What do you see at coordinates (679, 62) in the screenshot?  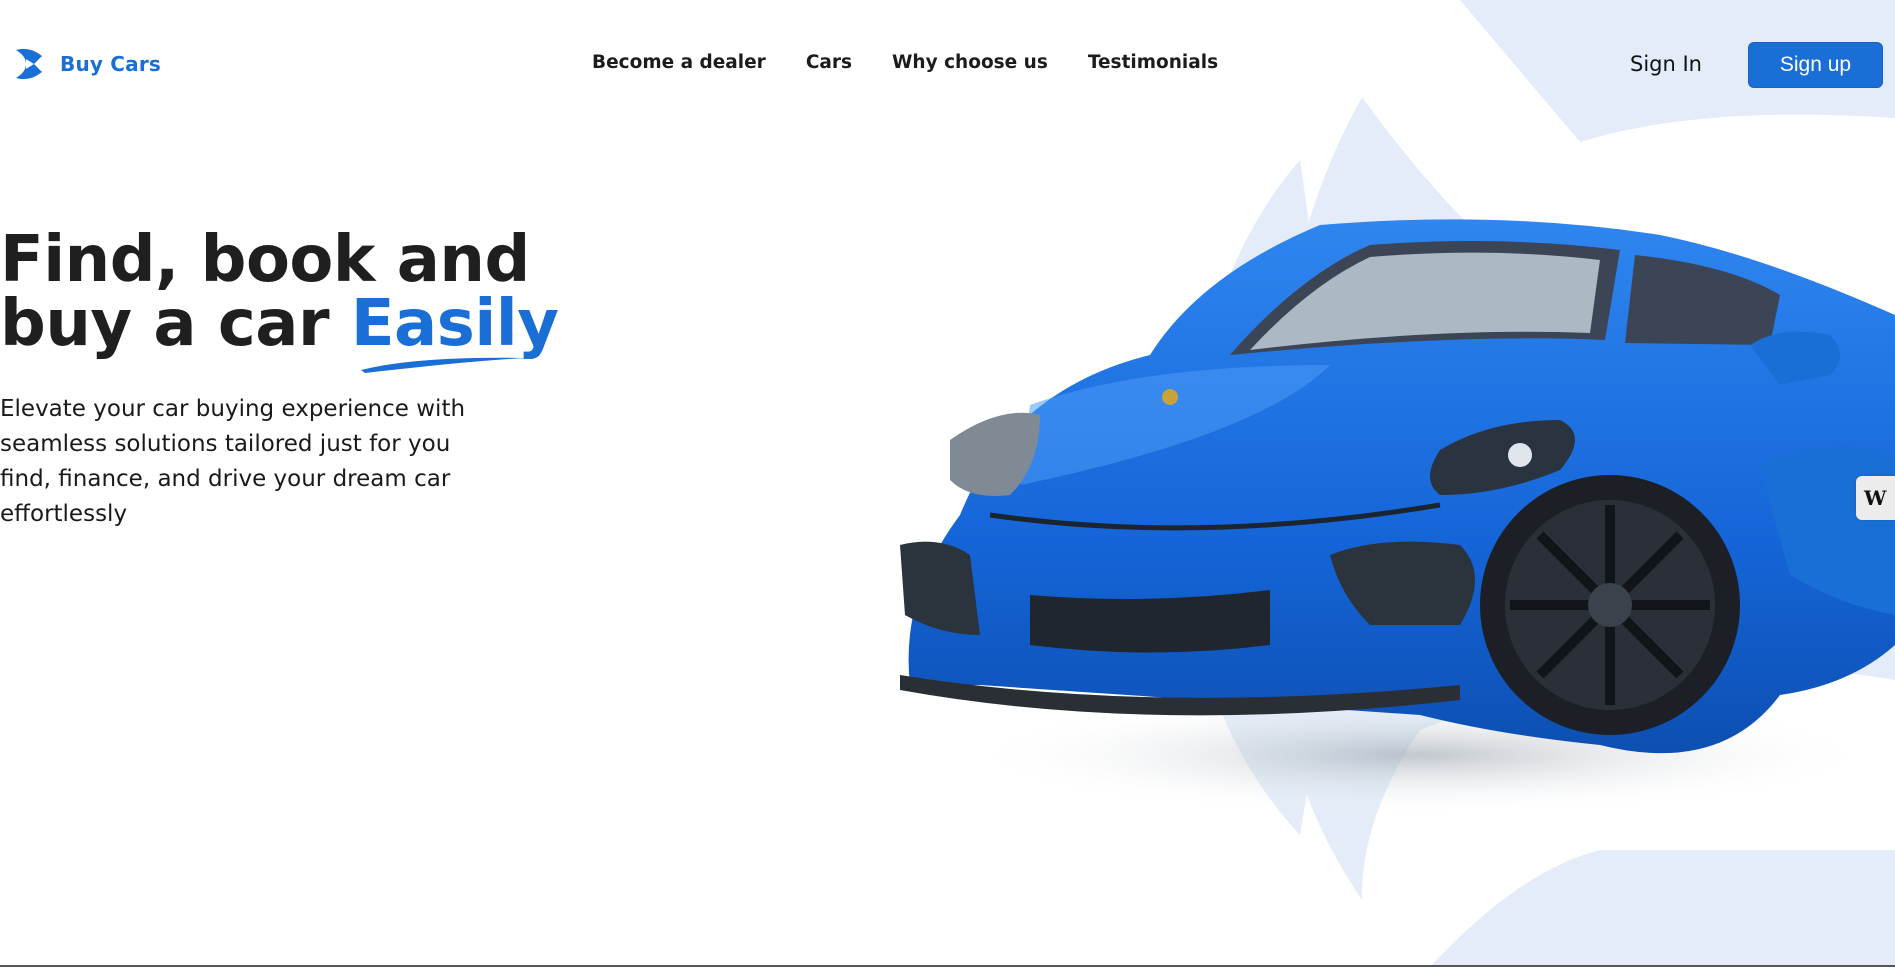 I see `nav-link-become-dealer: Become a dealer` at bounding box center [679, 62].